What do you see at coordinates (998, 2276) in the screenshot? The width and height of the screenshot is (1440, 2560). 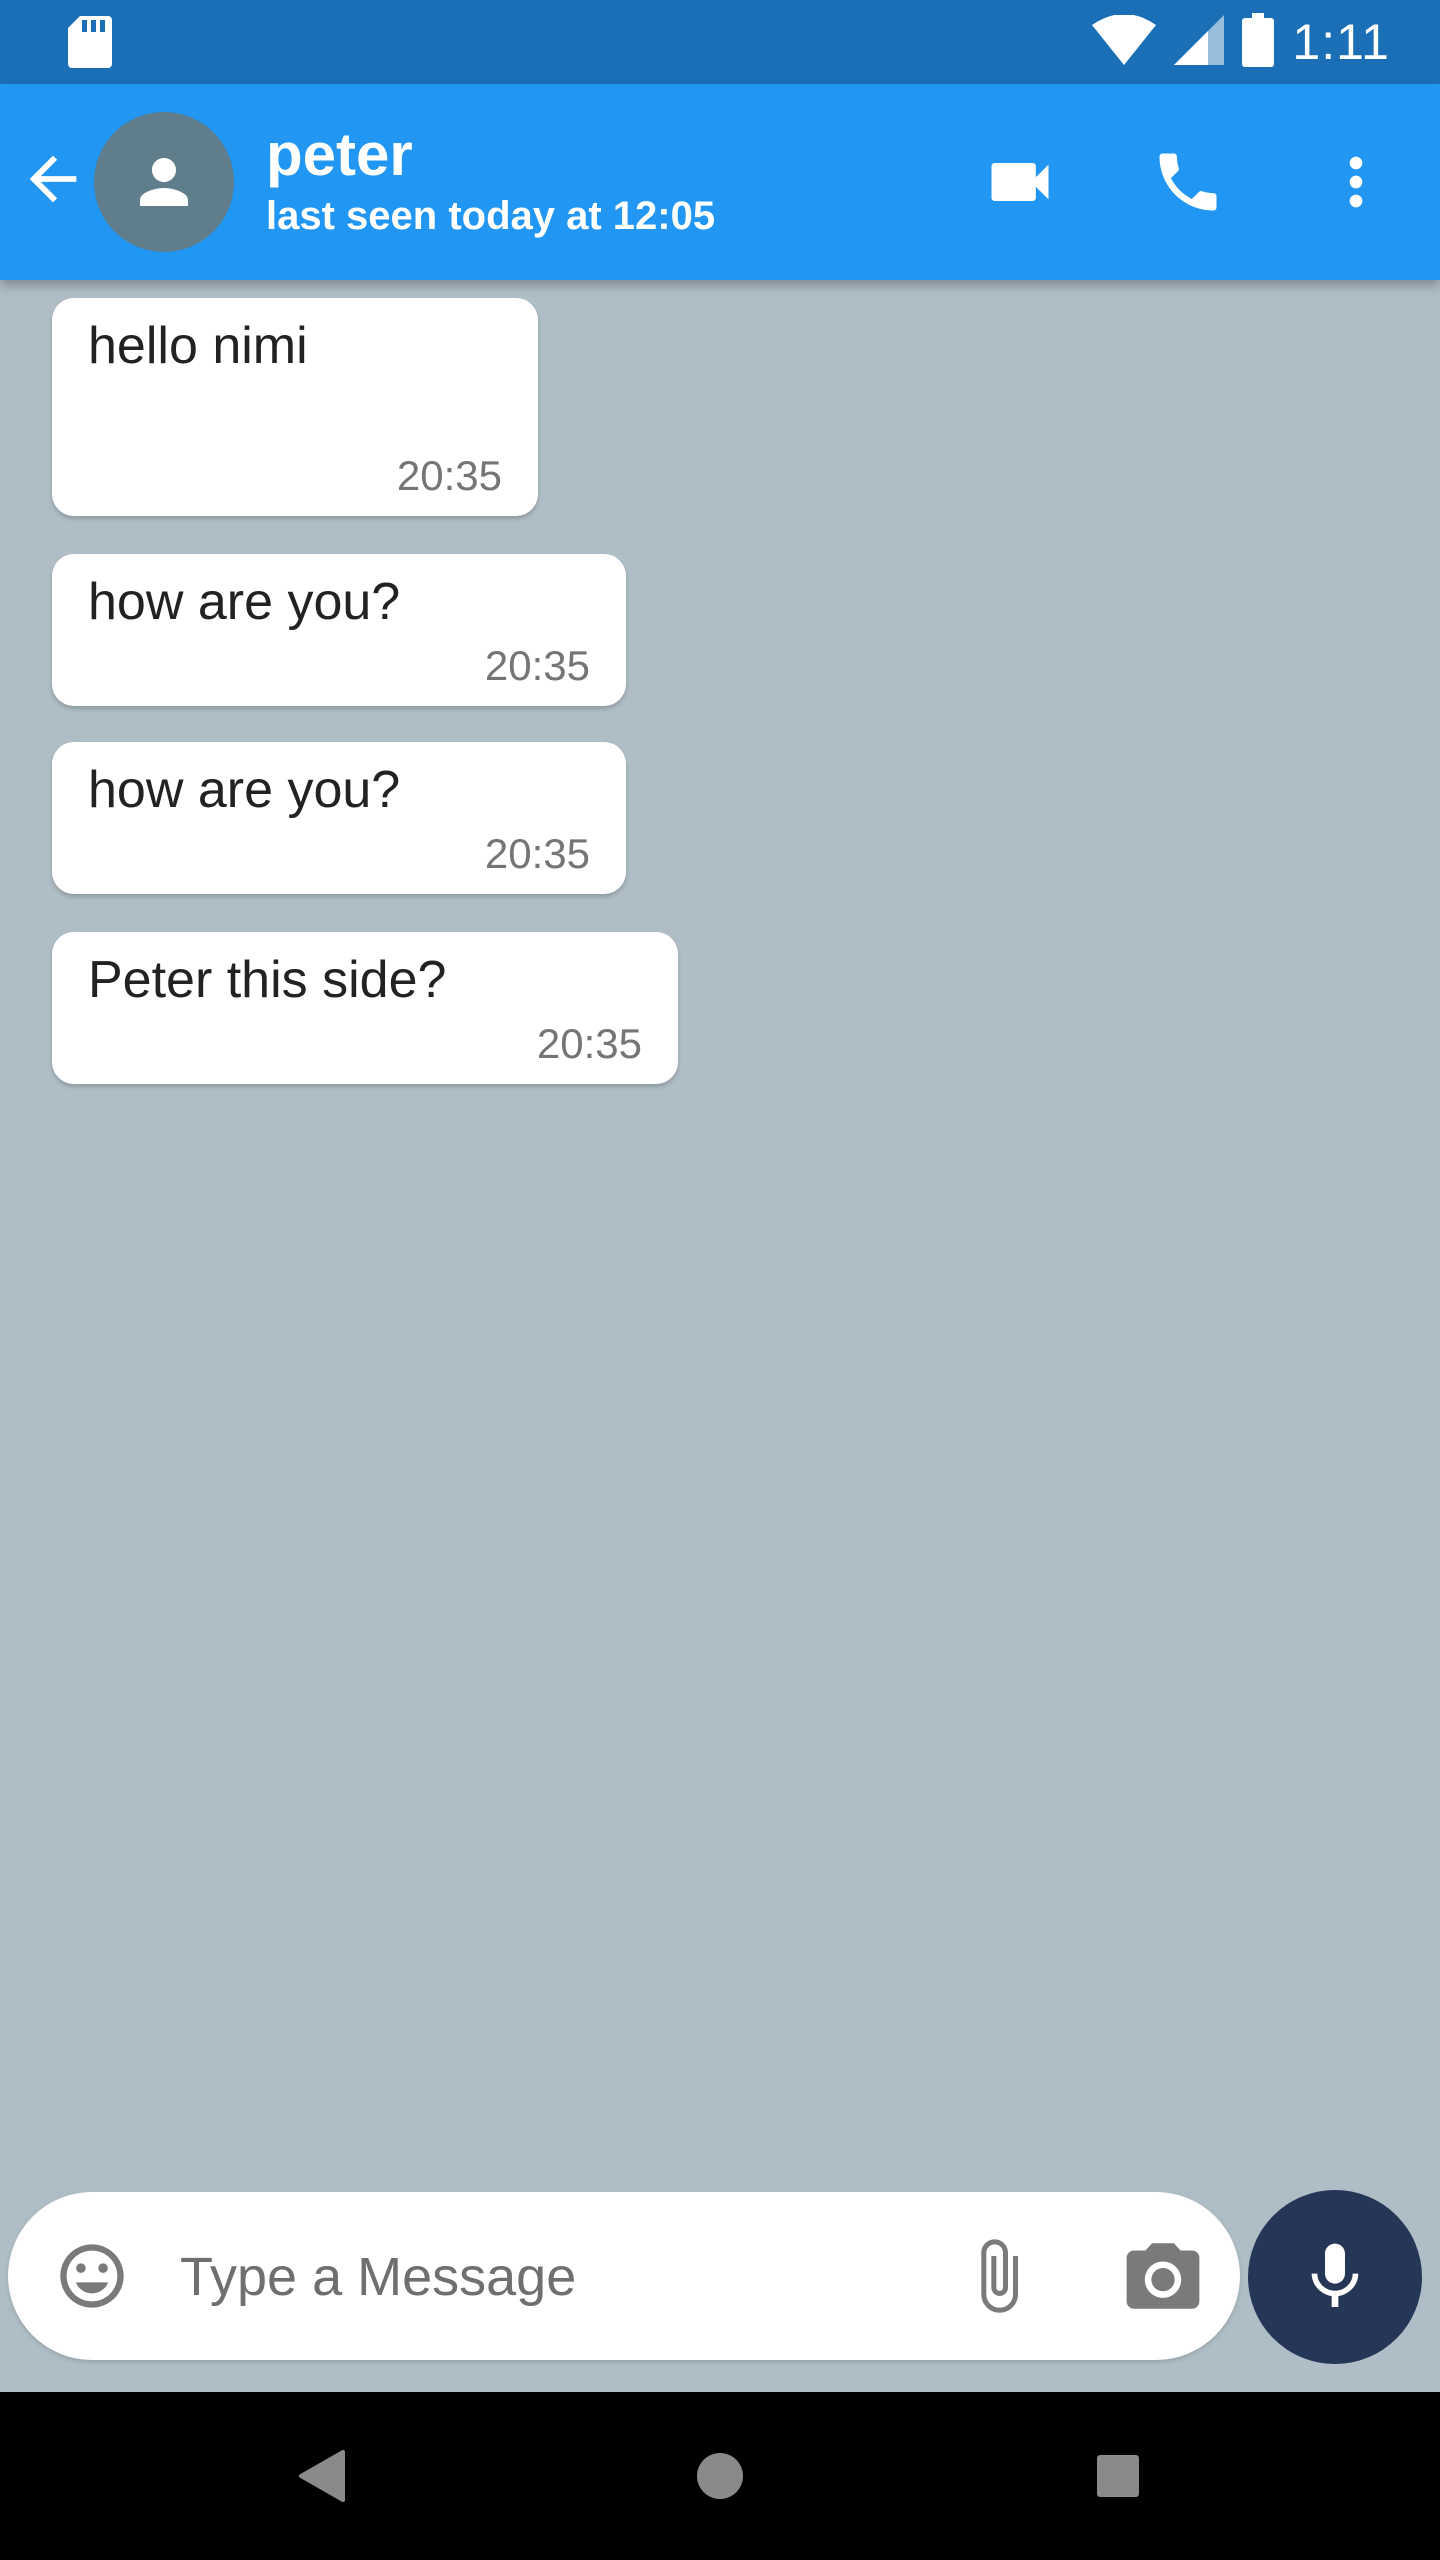 I see `attach-icon` at bounding box center [998, 2276].